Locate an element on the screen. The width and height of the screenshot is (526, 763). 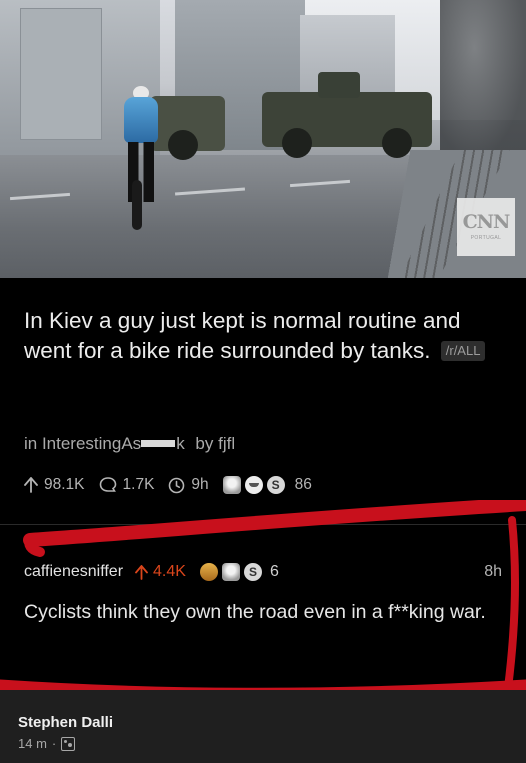
comment-stat: 1.7K is located at coordinates (127, 485).